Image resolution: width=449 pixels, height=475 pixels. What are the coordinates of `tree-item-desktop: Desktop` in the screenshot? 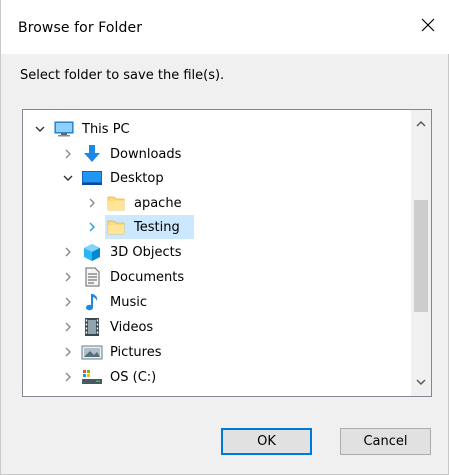 It's located at (114, 178).